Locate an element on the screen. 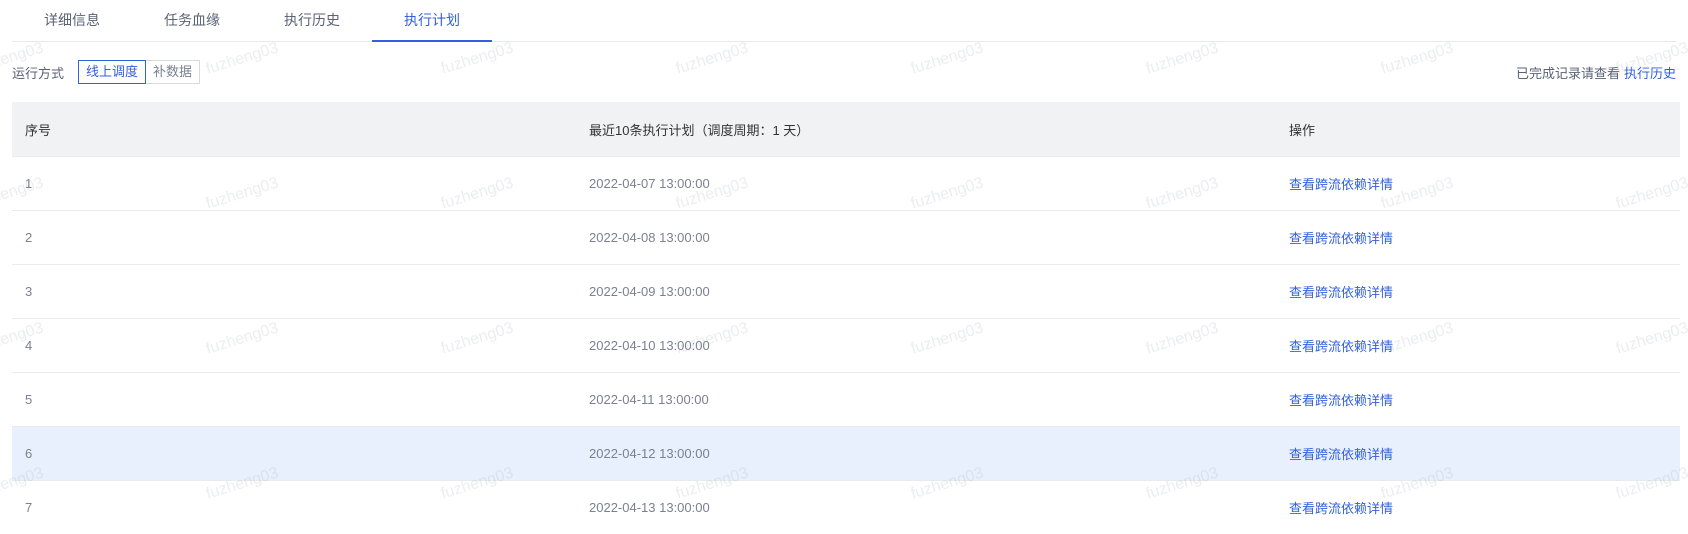 Image resolution: width=1688 pixels, height=534 pixels. run-mode-backfill-button: 补数据 is located at coordinates (173, 72).